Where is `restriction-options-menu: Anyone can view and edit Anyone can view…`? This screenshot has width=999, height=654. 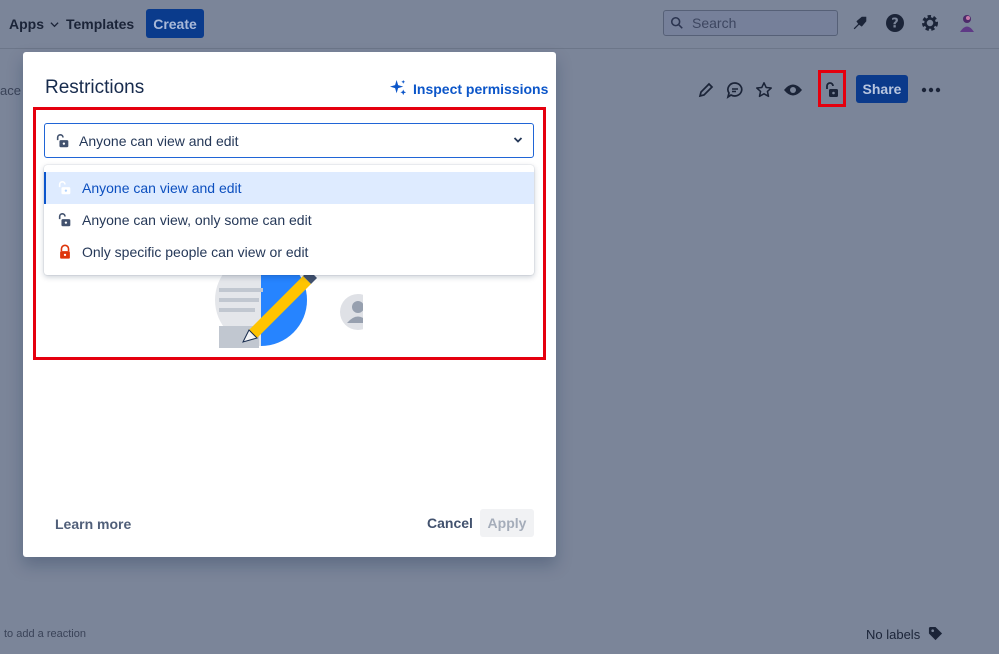
restriction-options-menu: Anyone can view and edit Anyone can view… is located at coordinates (289, 220).